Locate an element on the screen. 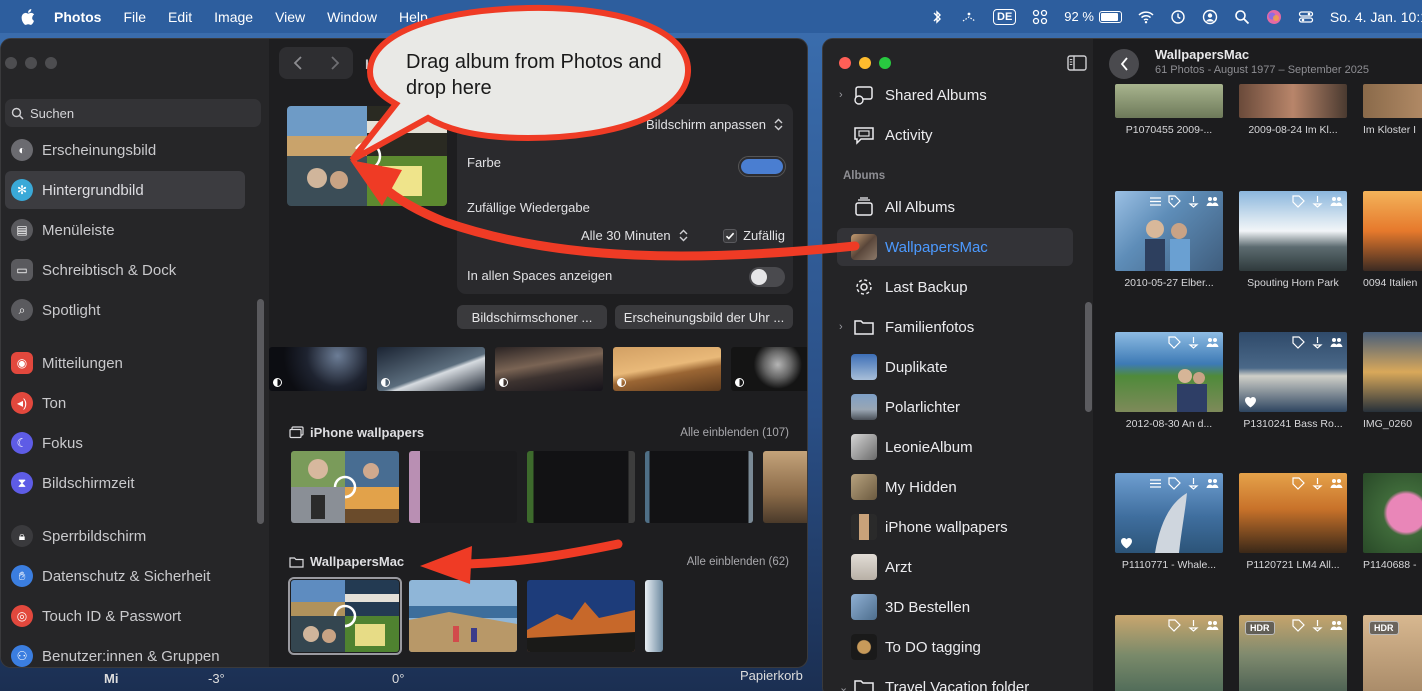 The height and width of the screenshot is (691, 1422). menu-image: Image is located at coordinates (233, 17).